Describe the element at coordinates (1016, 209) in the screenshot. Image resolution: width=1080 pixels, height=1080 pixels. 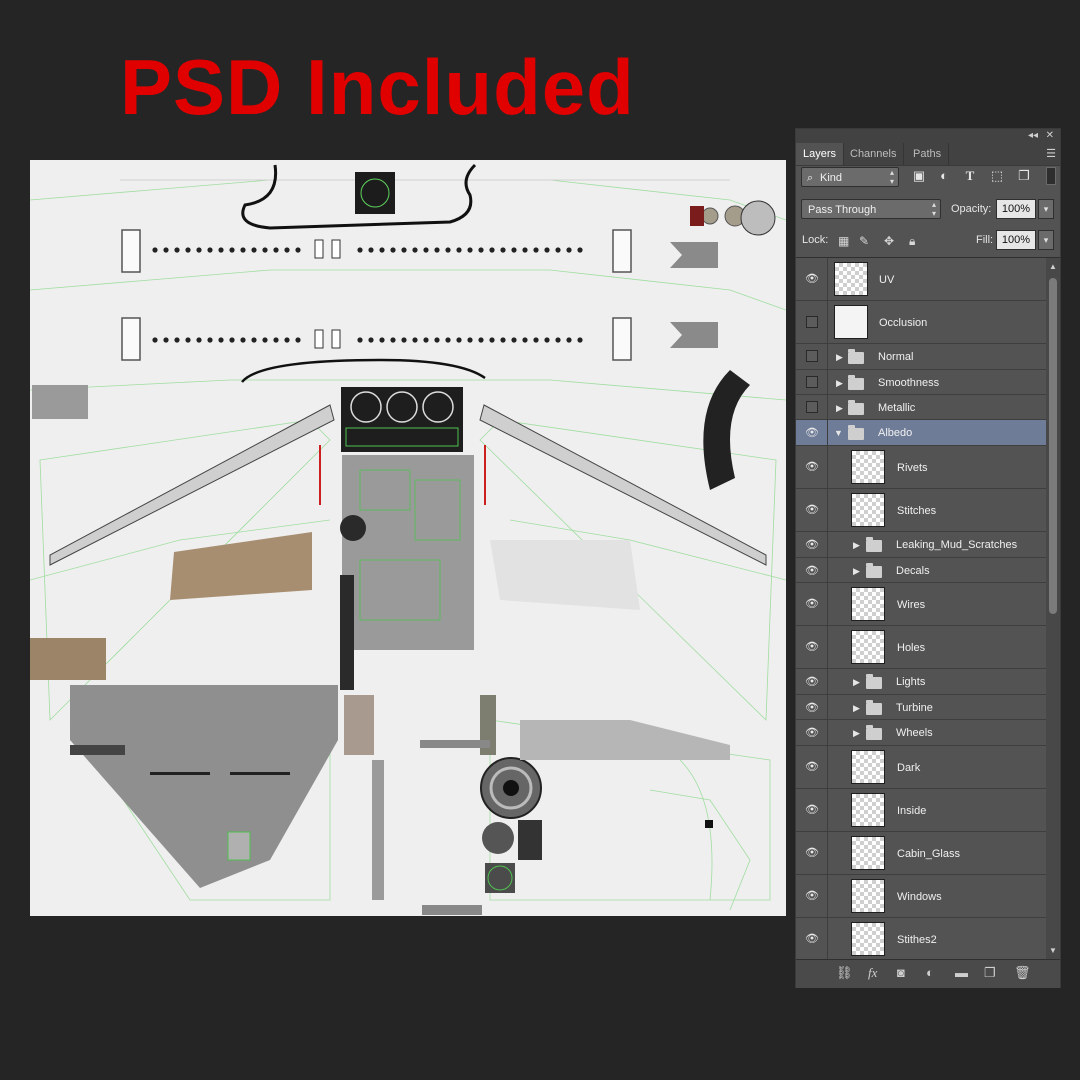
I see `opacity-input: 100%` at that location.